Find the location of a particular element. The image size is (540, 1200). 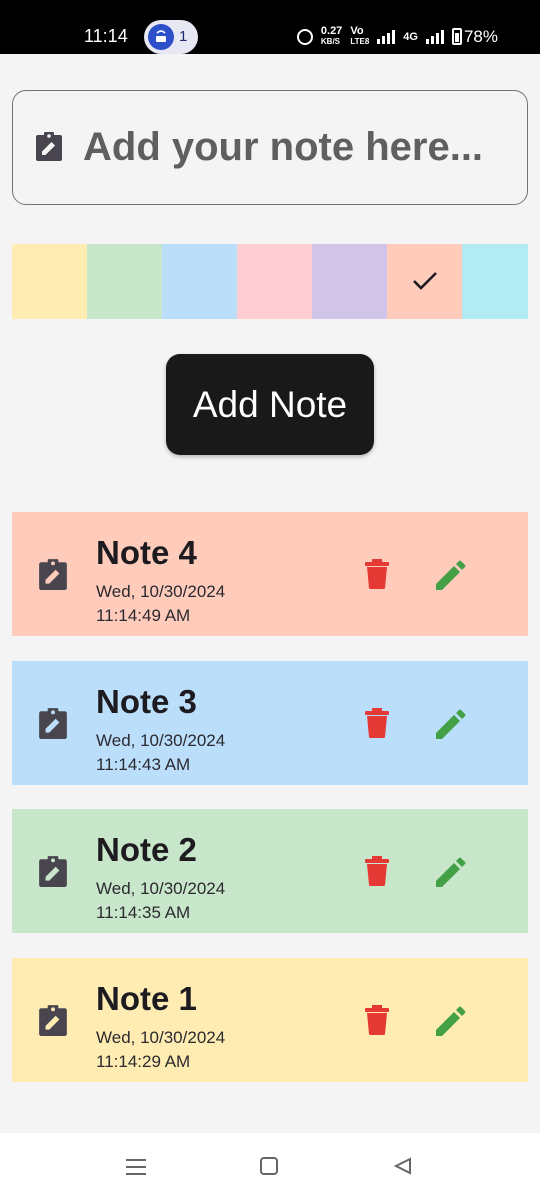

note-title: Note 4 is located at coordinates (146, 552).